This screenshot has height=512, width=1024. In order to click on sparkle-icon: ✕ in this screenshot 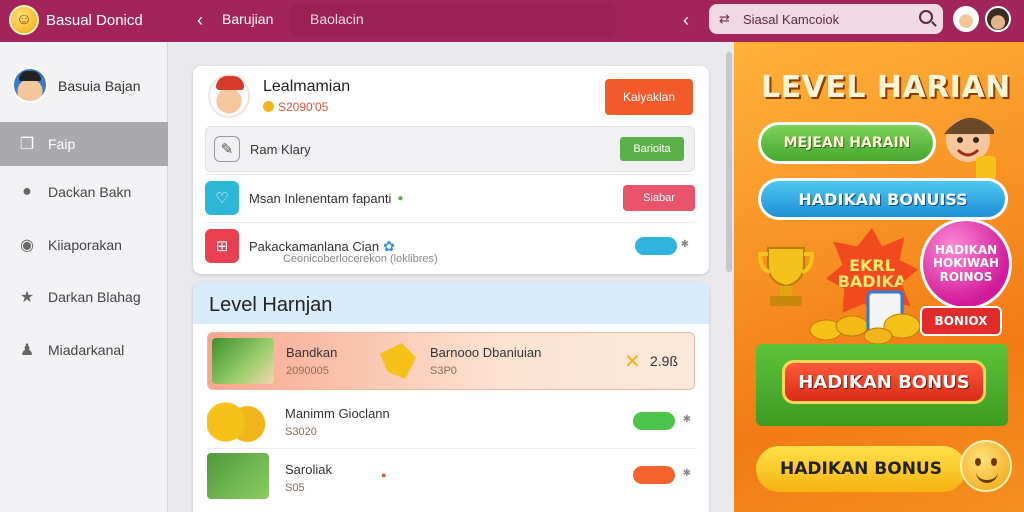, I will do `click(632, 362)`.